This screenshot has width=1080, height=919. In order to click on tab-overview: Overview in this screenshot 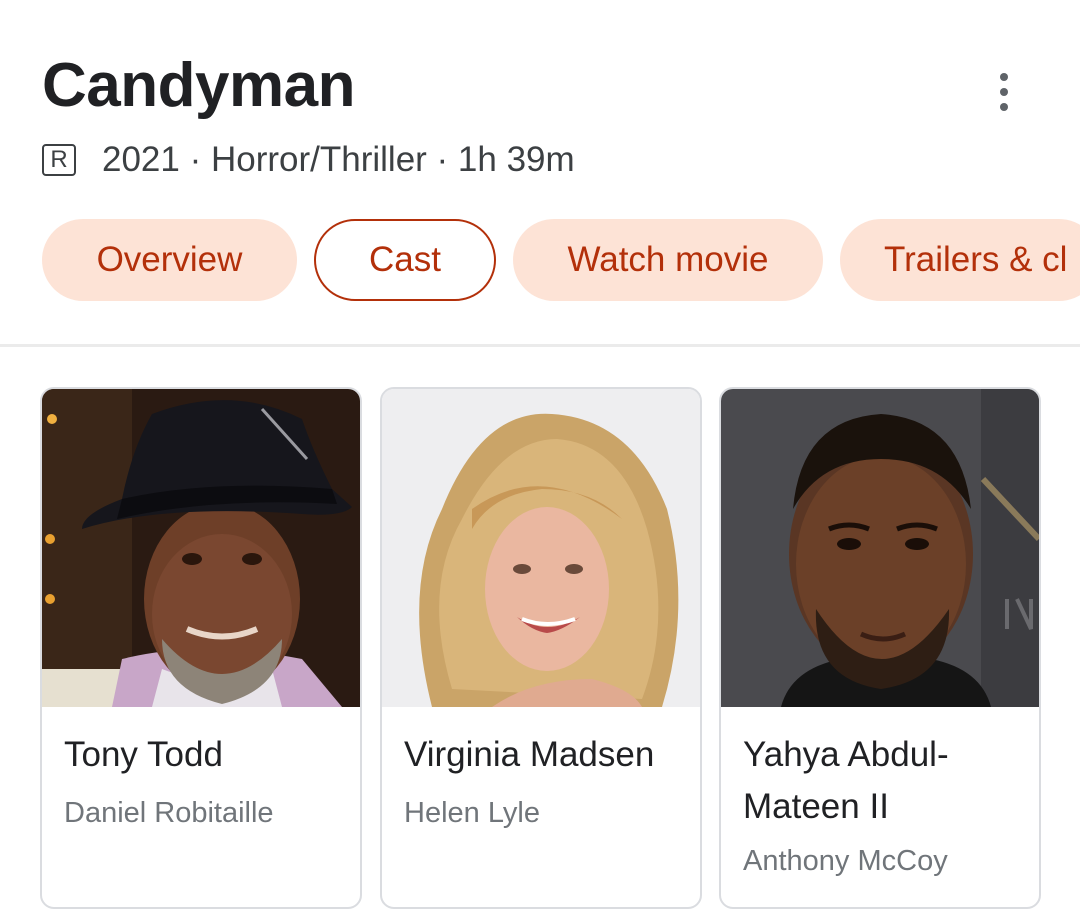, I will do `click(169, 260)`.